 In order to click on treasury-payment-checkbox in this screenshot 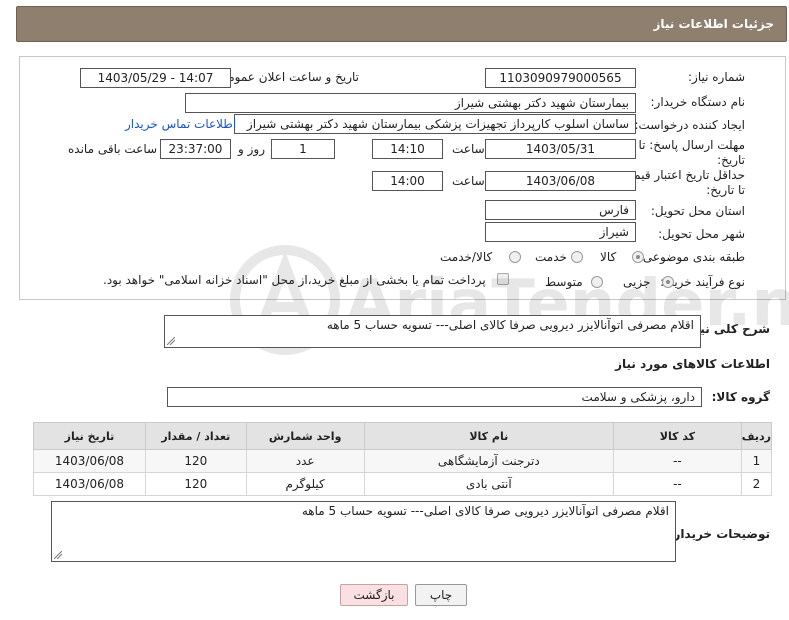, I will do `click(503, 279)`.